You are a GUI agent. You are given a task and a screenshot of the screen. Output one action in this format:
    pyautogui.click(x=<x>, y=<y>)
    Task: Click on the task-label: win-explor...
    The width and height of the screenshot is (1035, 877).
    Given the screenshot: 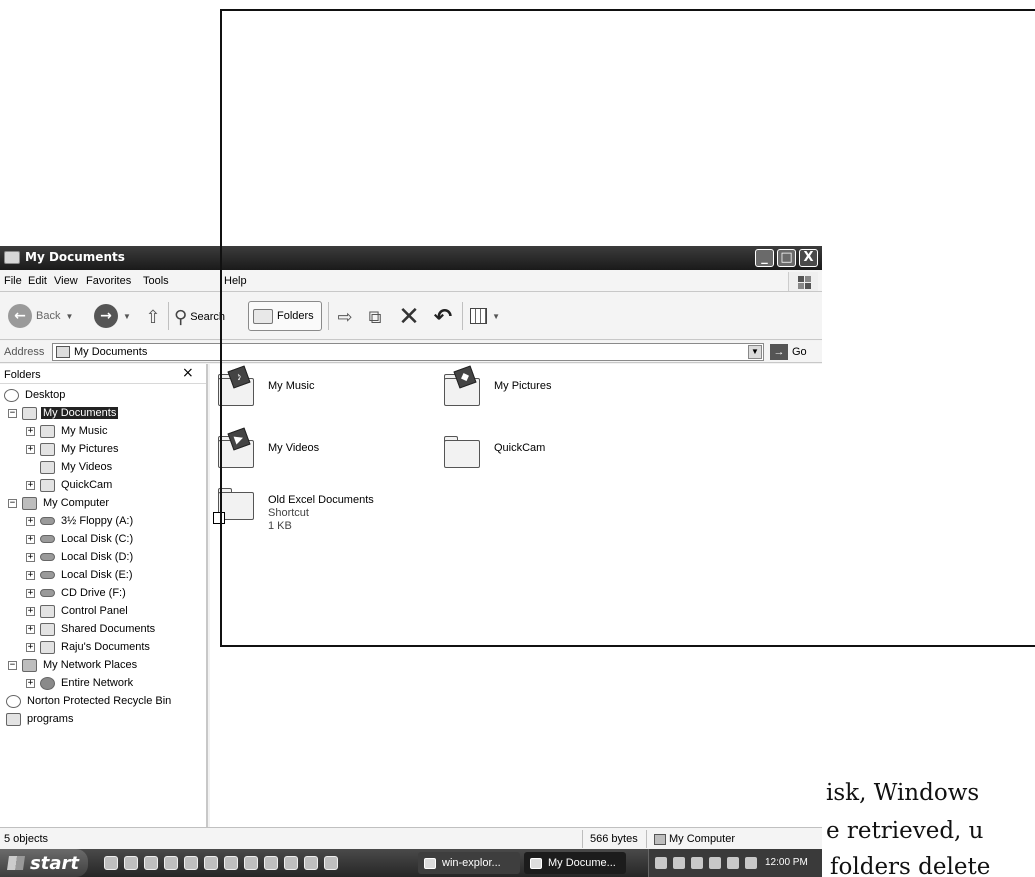 What is the action you would take?
    pyautogui.click(x=471, y=863)
    